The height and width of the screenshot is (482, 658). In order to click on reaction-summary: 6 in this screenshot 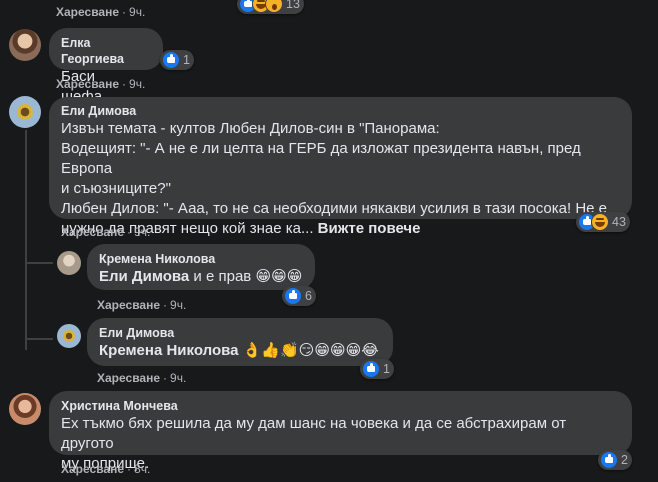, I will do `click(299, 296)`.